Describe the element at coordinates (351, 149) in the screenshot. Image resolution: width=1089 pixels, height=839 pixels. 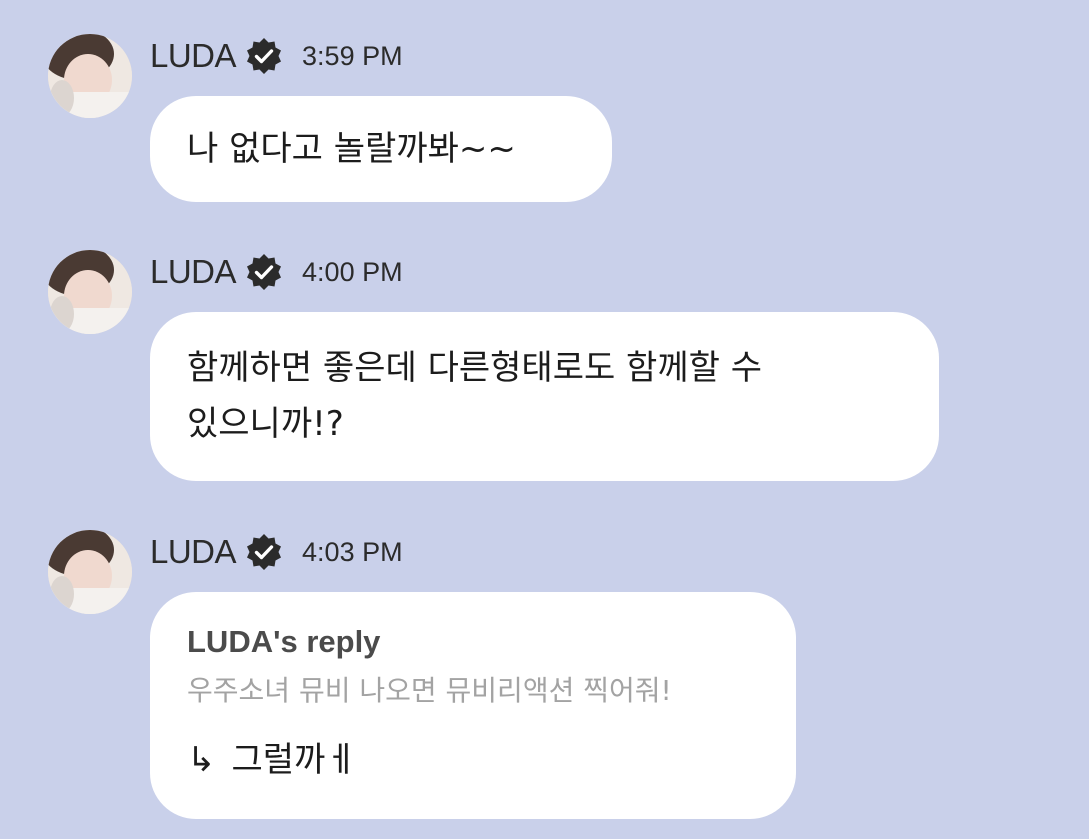
I see `message-text: 나 없다고 놀랄까봐~~` at that location.